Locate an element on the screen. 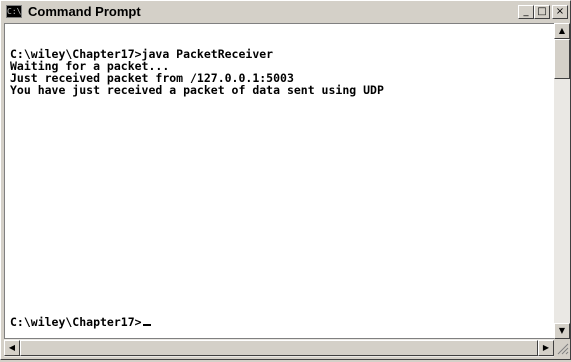  scroll-left-button: ◀ is located at coordinates (12, 348).